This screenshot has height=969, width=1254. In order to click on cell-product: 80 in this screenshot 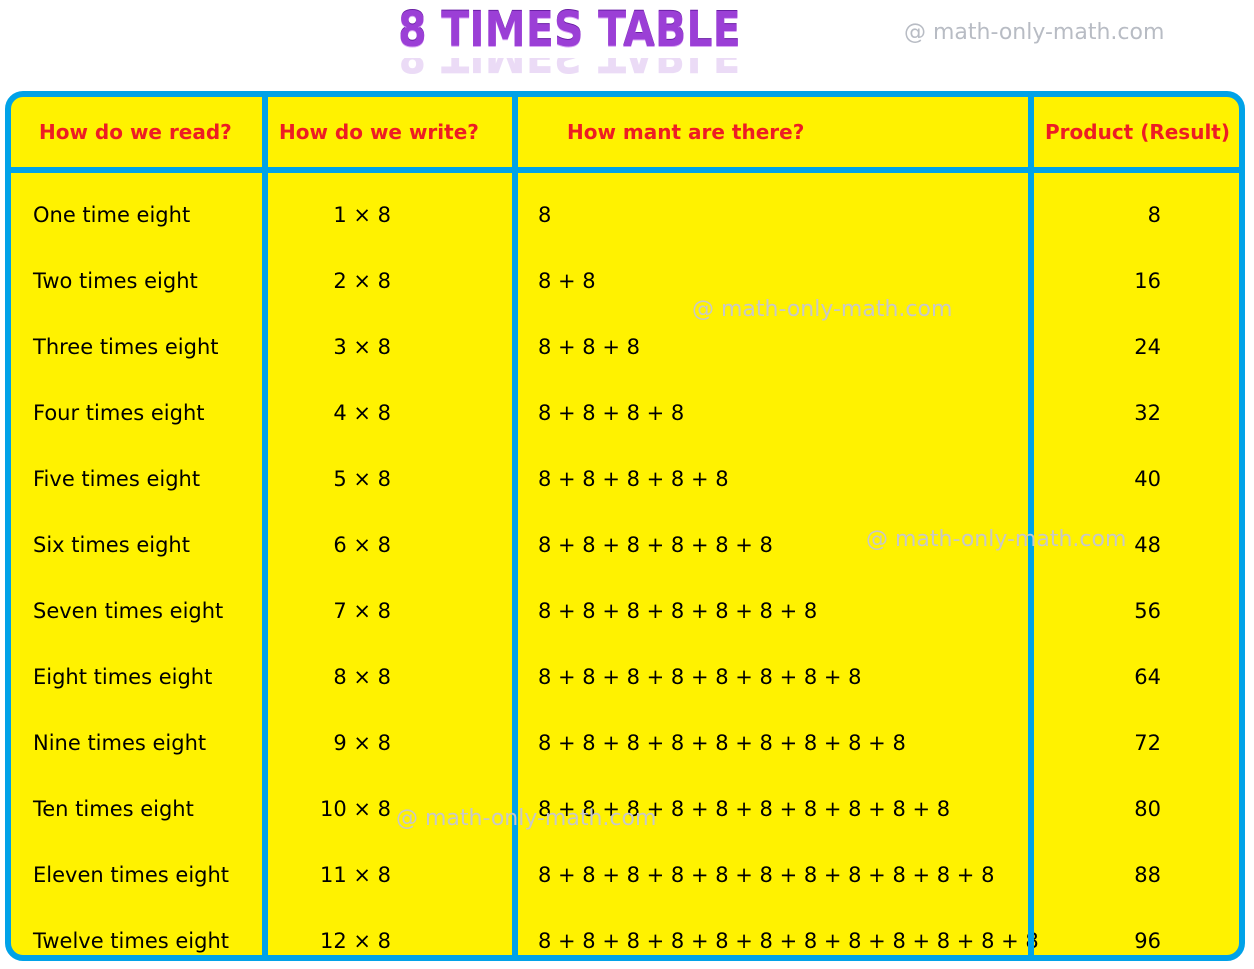, I will do `click(1147, 809)`.